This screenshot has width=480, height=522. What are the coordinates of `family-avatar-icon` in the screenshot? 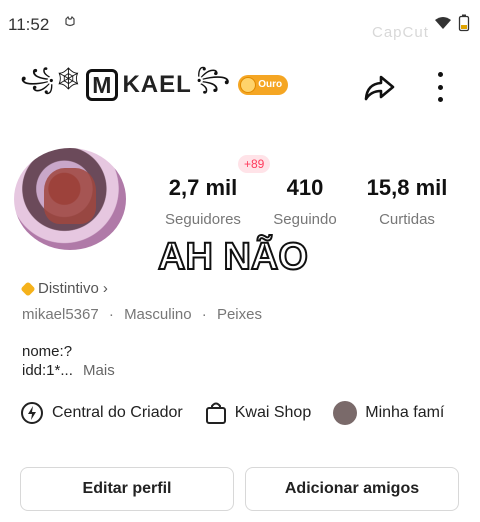 It's located at (345, 413).